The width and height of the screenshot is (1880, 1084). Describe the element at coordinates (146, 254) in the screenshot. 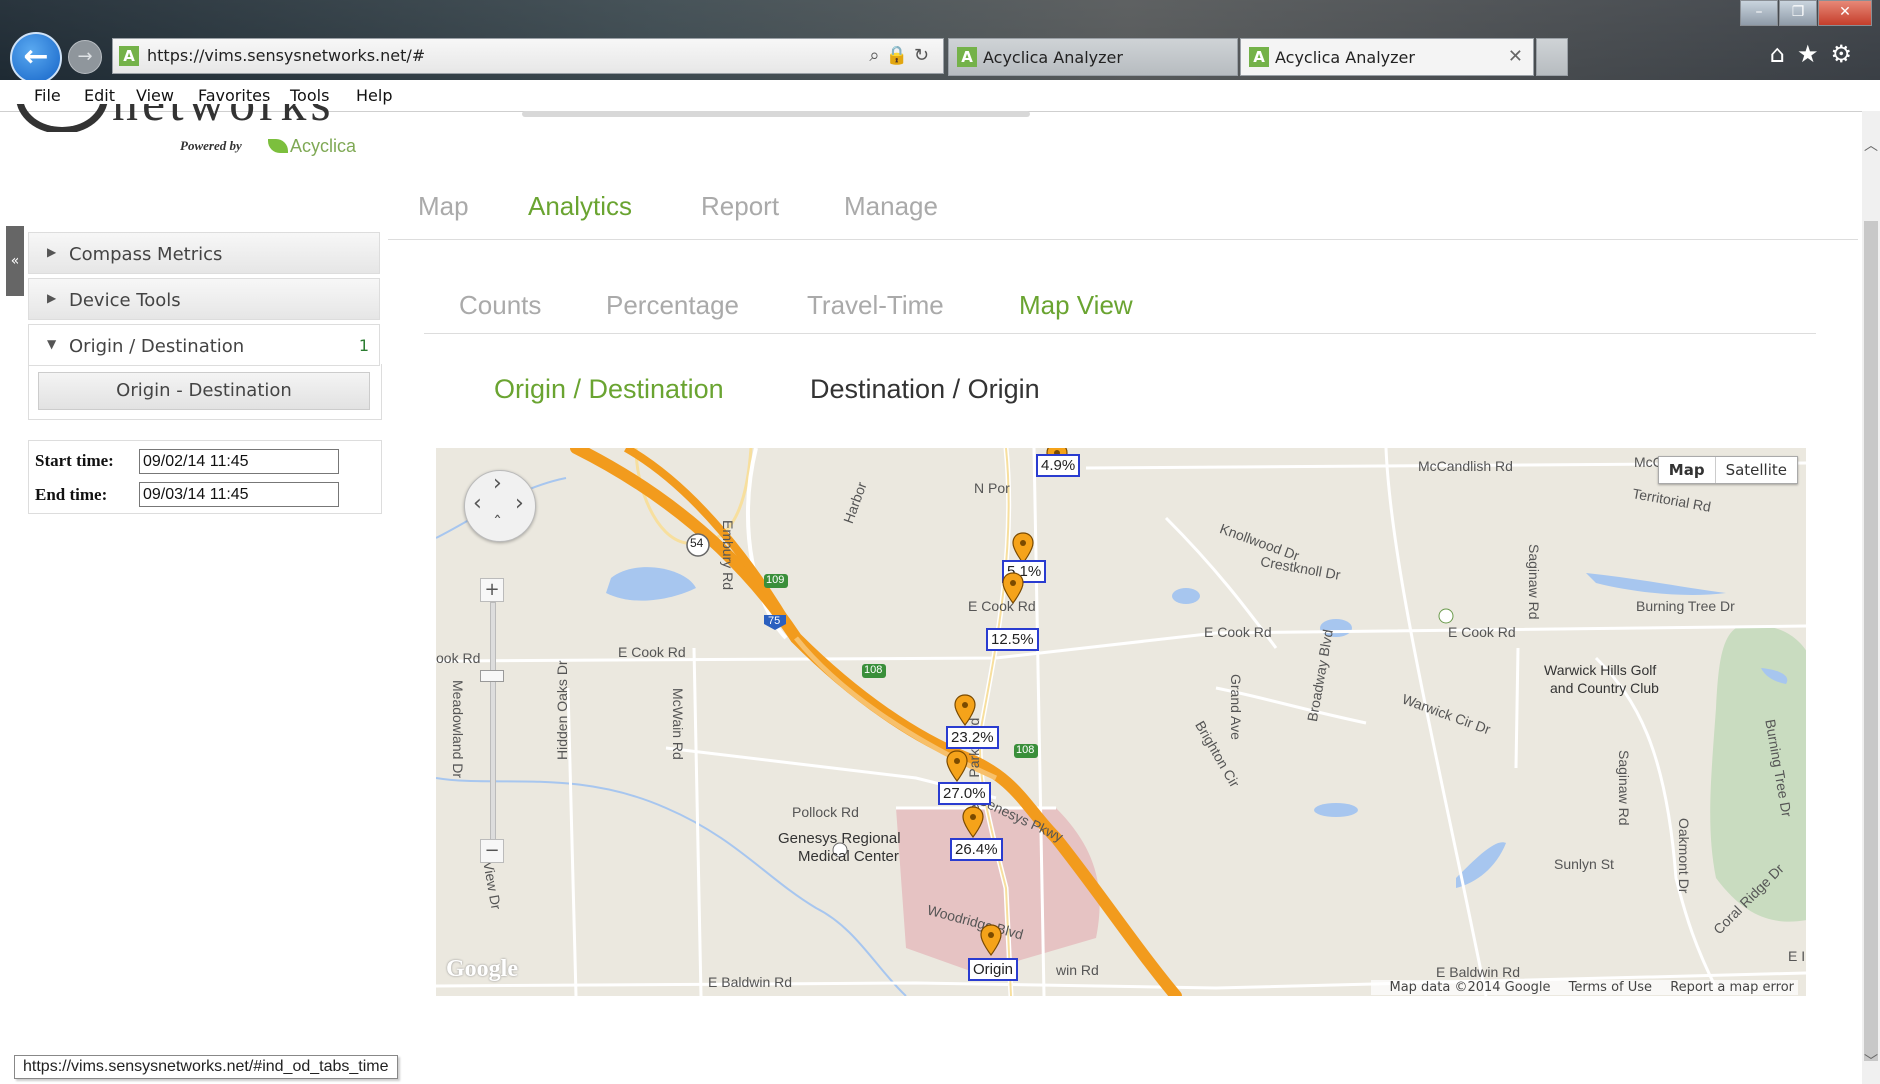

I see `section-label: Compass Metrics` at that location.